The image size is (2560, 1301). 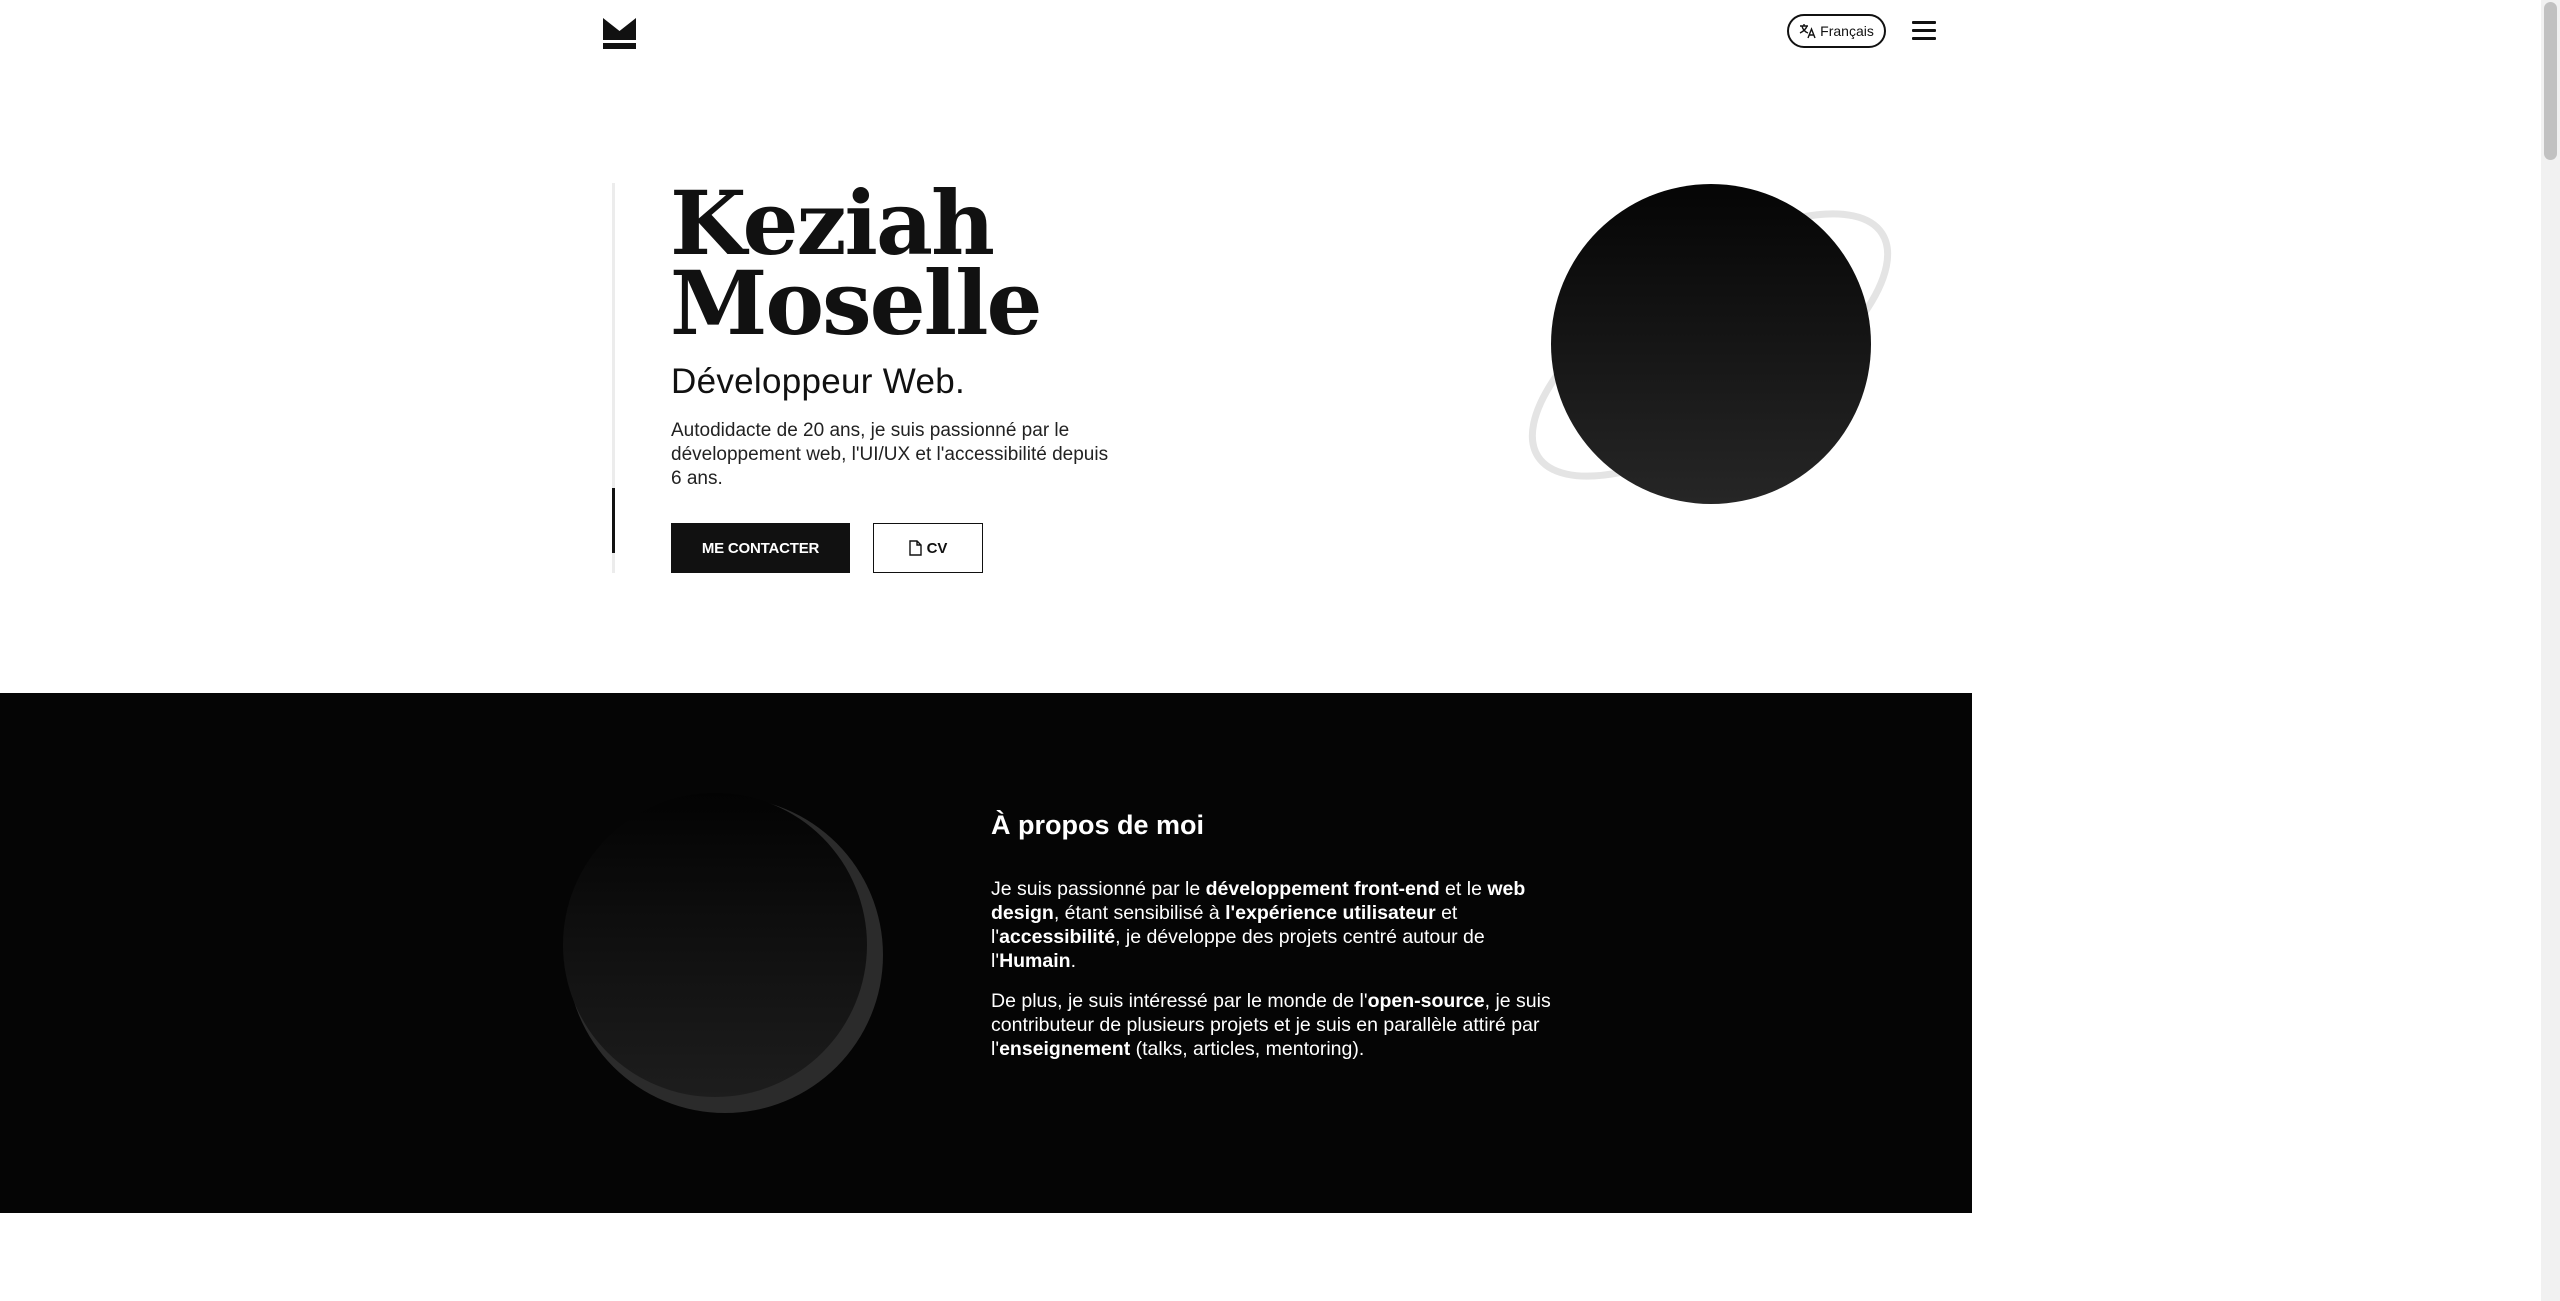 What do you see at coordinates (1098, 825) in the screenshot?
I see `about-title: À propos de moi` at bounding box center [1098, 825].